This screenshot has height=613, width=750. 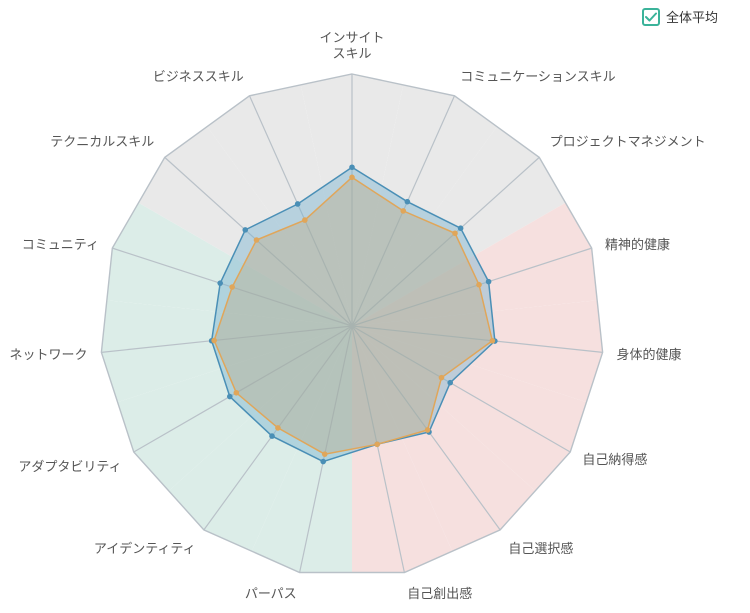 I want to click on axis-label-1: コミュニケーションスキル, so click(x=537, y=77).